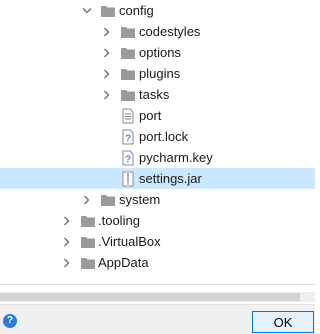 This screenshot has width=320, height=334. I want to click on help-icon: ?, so click(10, 321).